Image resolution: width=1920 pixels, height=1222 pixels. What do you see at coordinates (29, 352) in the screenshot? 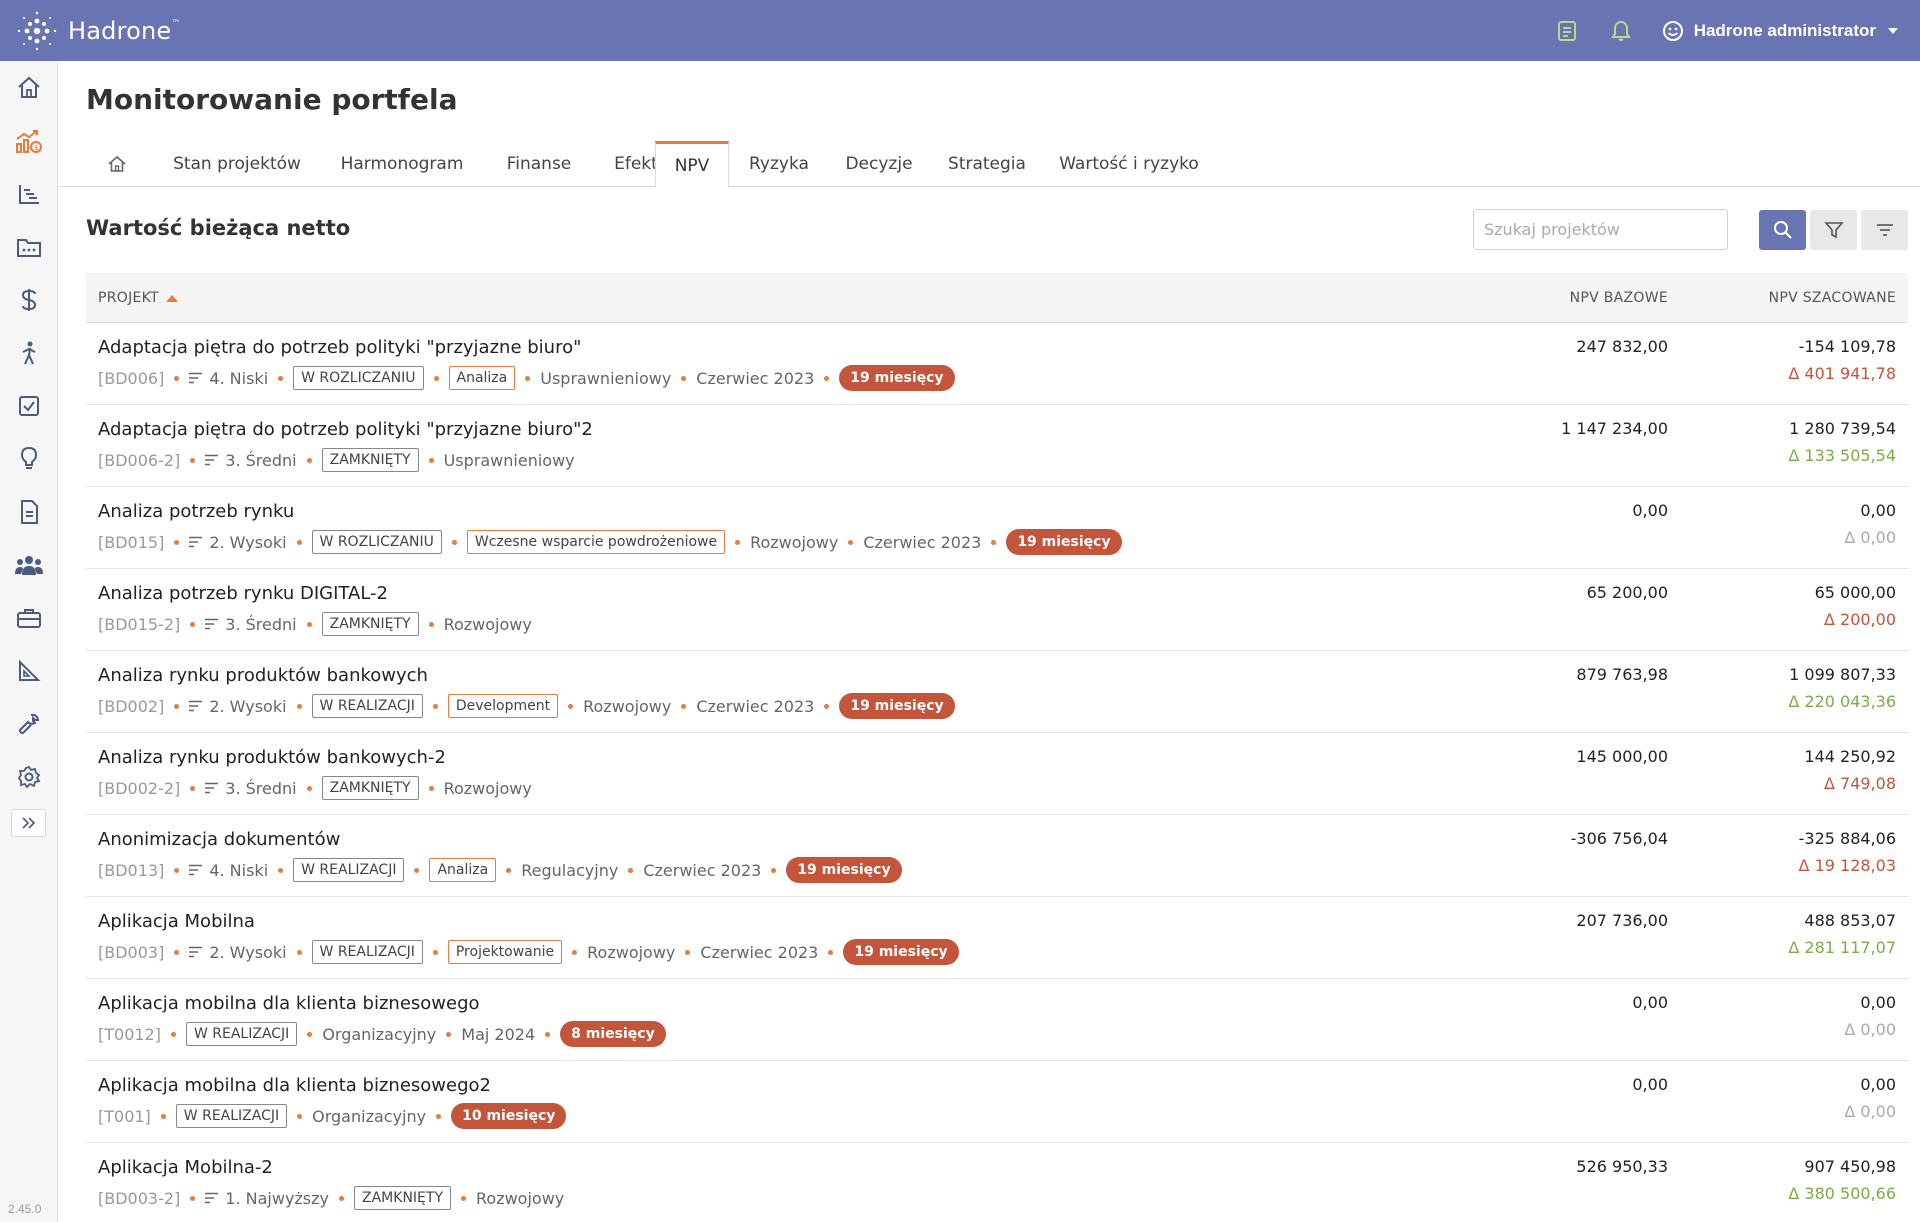
I see `sidebar-item-resources` at bounding box center [29, 352].